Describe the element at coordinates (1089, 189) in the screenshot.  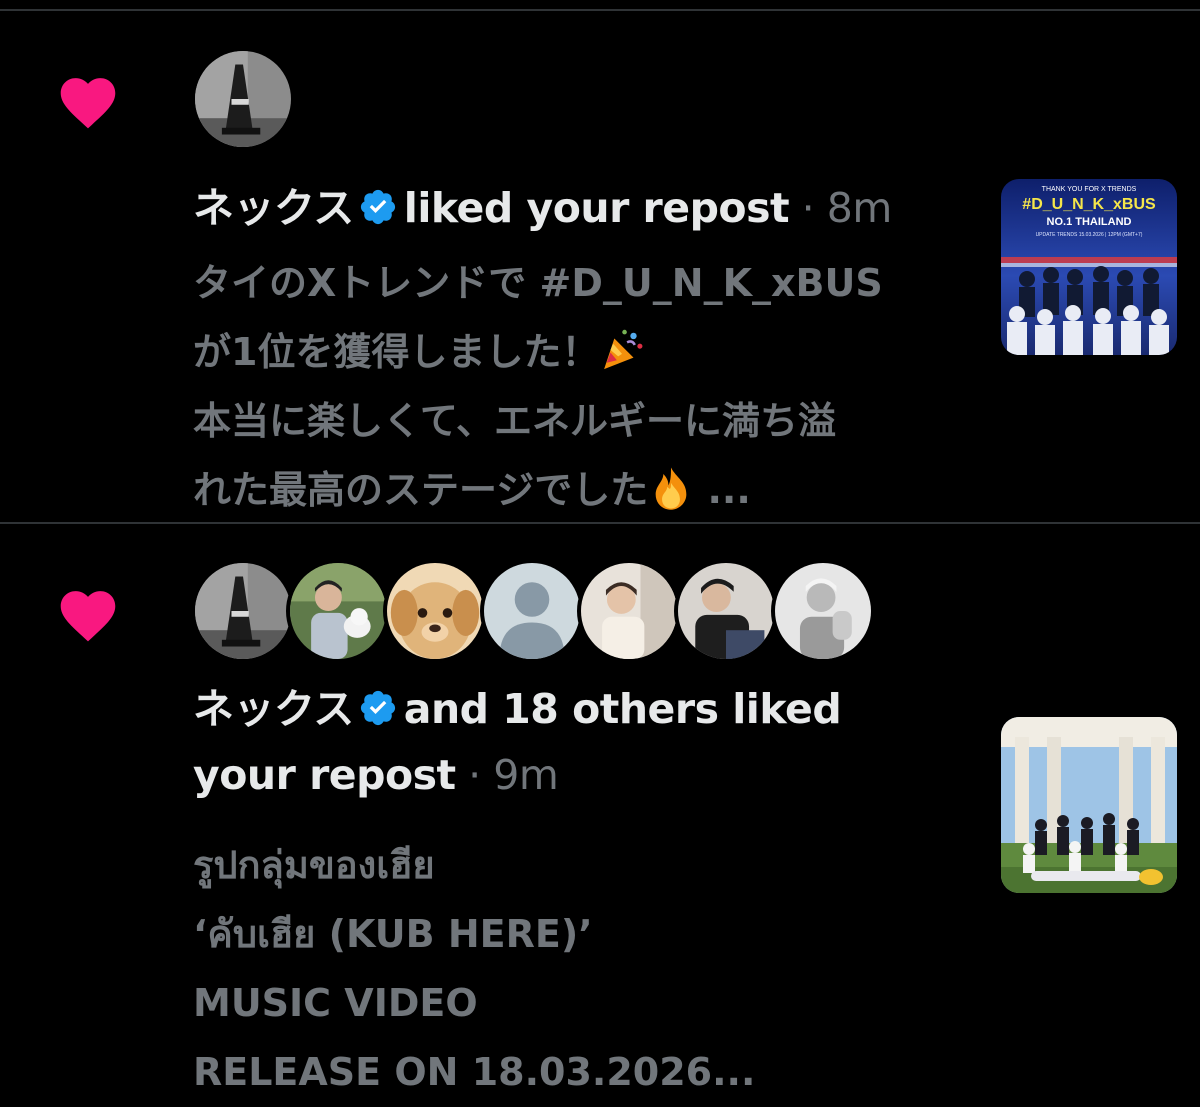
I see `poster-line: THANK YOU FOR X TRENDS` at that location.